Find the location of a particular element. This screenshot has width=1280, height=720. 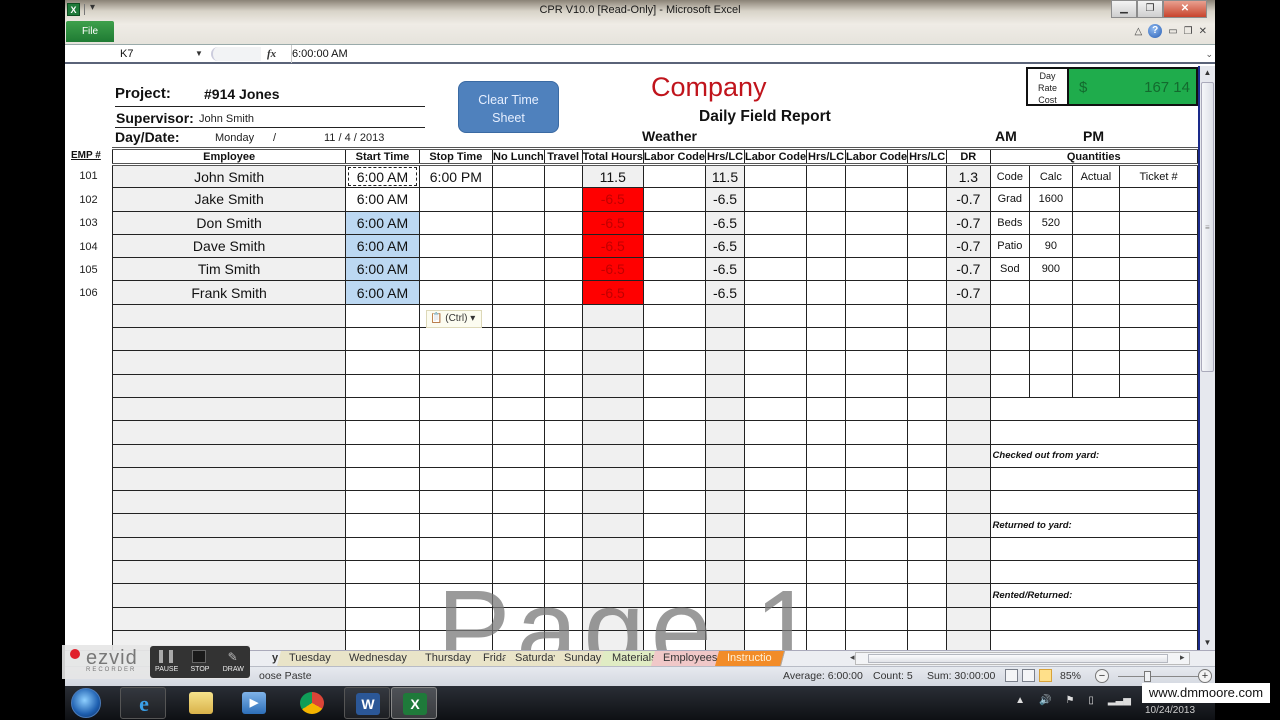

taskbar-excel: X is located at coordinates (414, 703).